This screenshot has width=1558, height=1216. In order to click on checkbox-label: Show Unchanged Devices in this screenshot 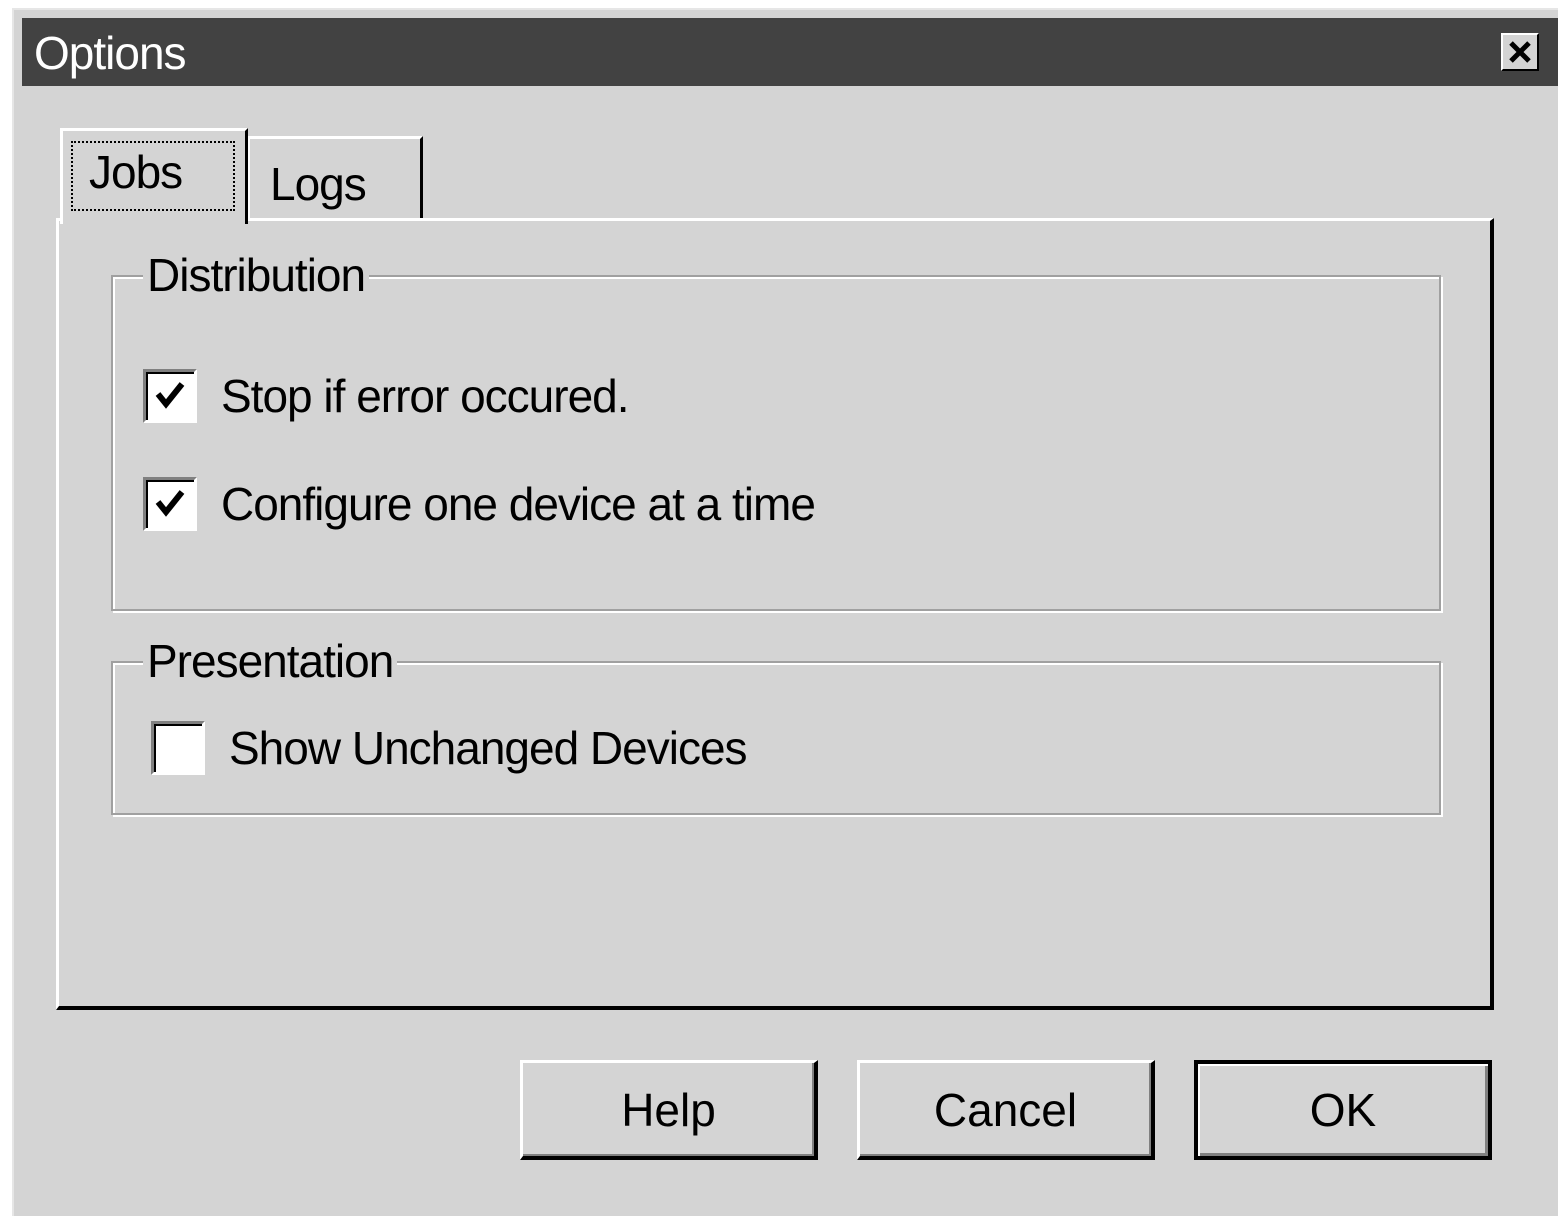, I will do `click(488, 748)`.